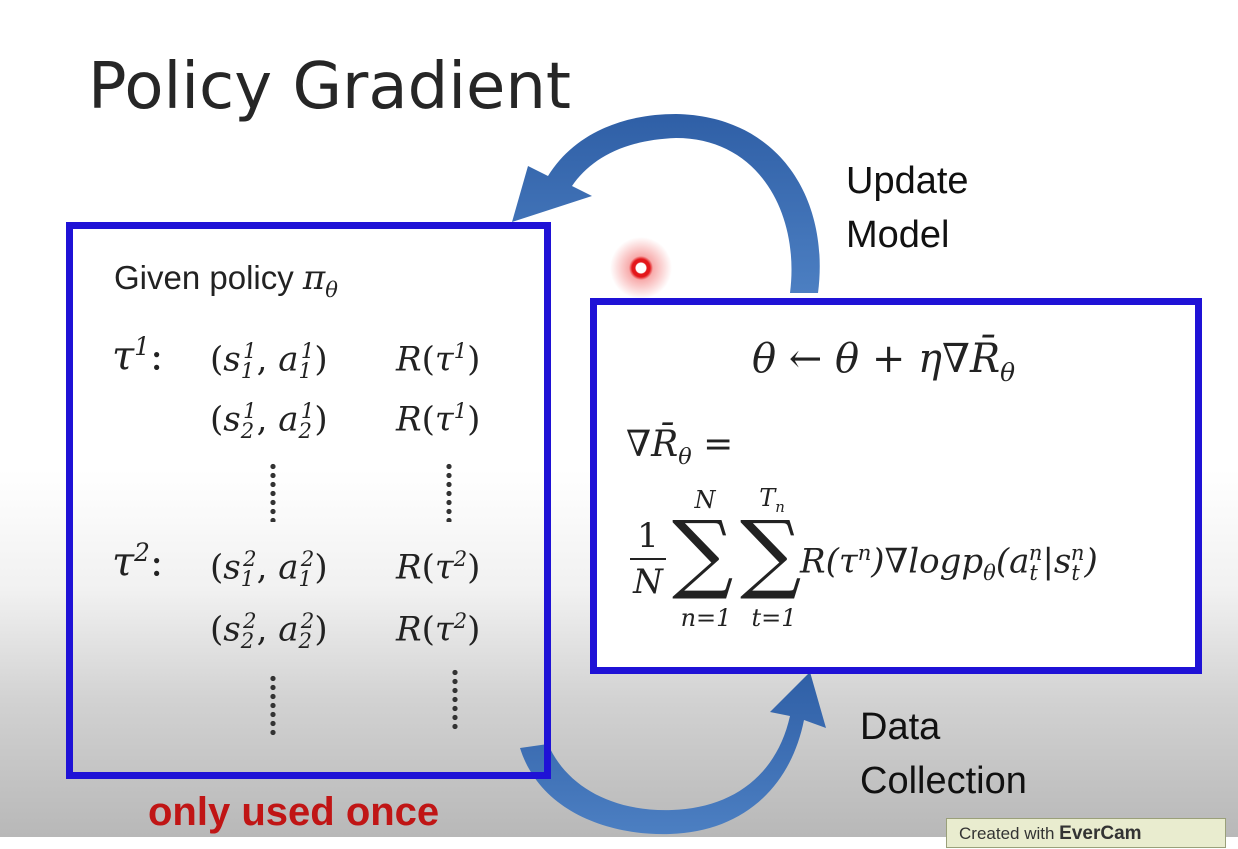 The image size is (1238, 849). Describe the element at coordinates (1100, 833) in the screenshot. I see `watermark-brand: EverCam` at that location.